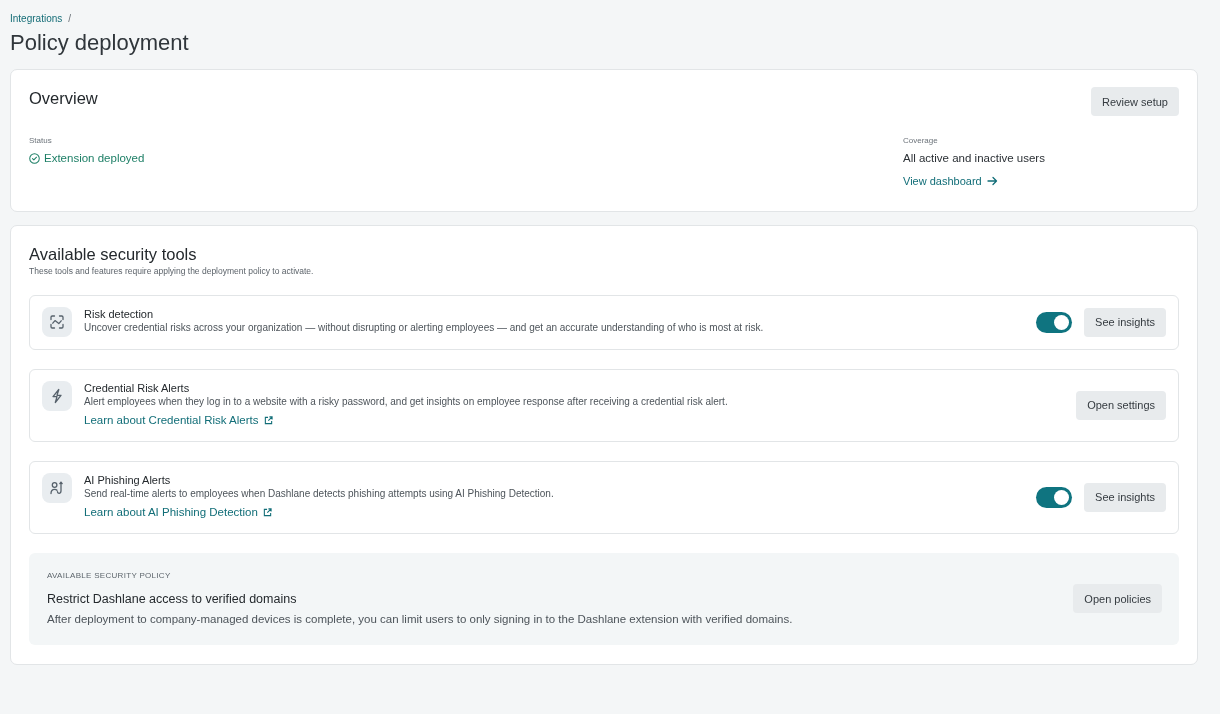 This screenshot has height=714, width=1220. What do you see at coordinates (57, 396) in the screenshot?
I see `lightning-icon` at bounding box center [57, 396].